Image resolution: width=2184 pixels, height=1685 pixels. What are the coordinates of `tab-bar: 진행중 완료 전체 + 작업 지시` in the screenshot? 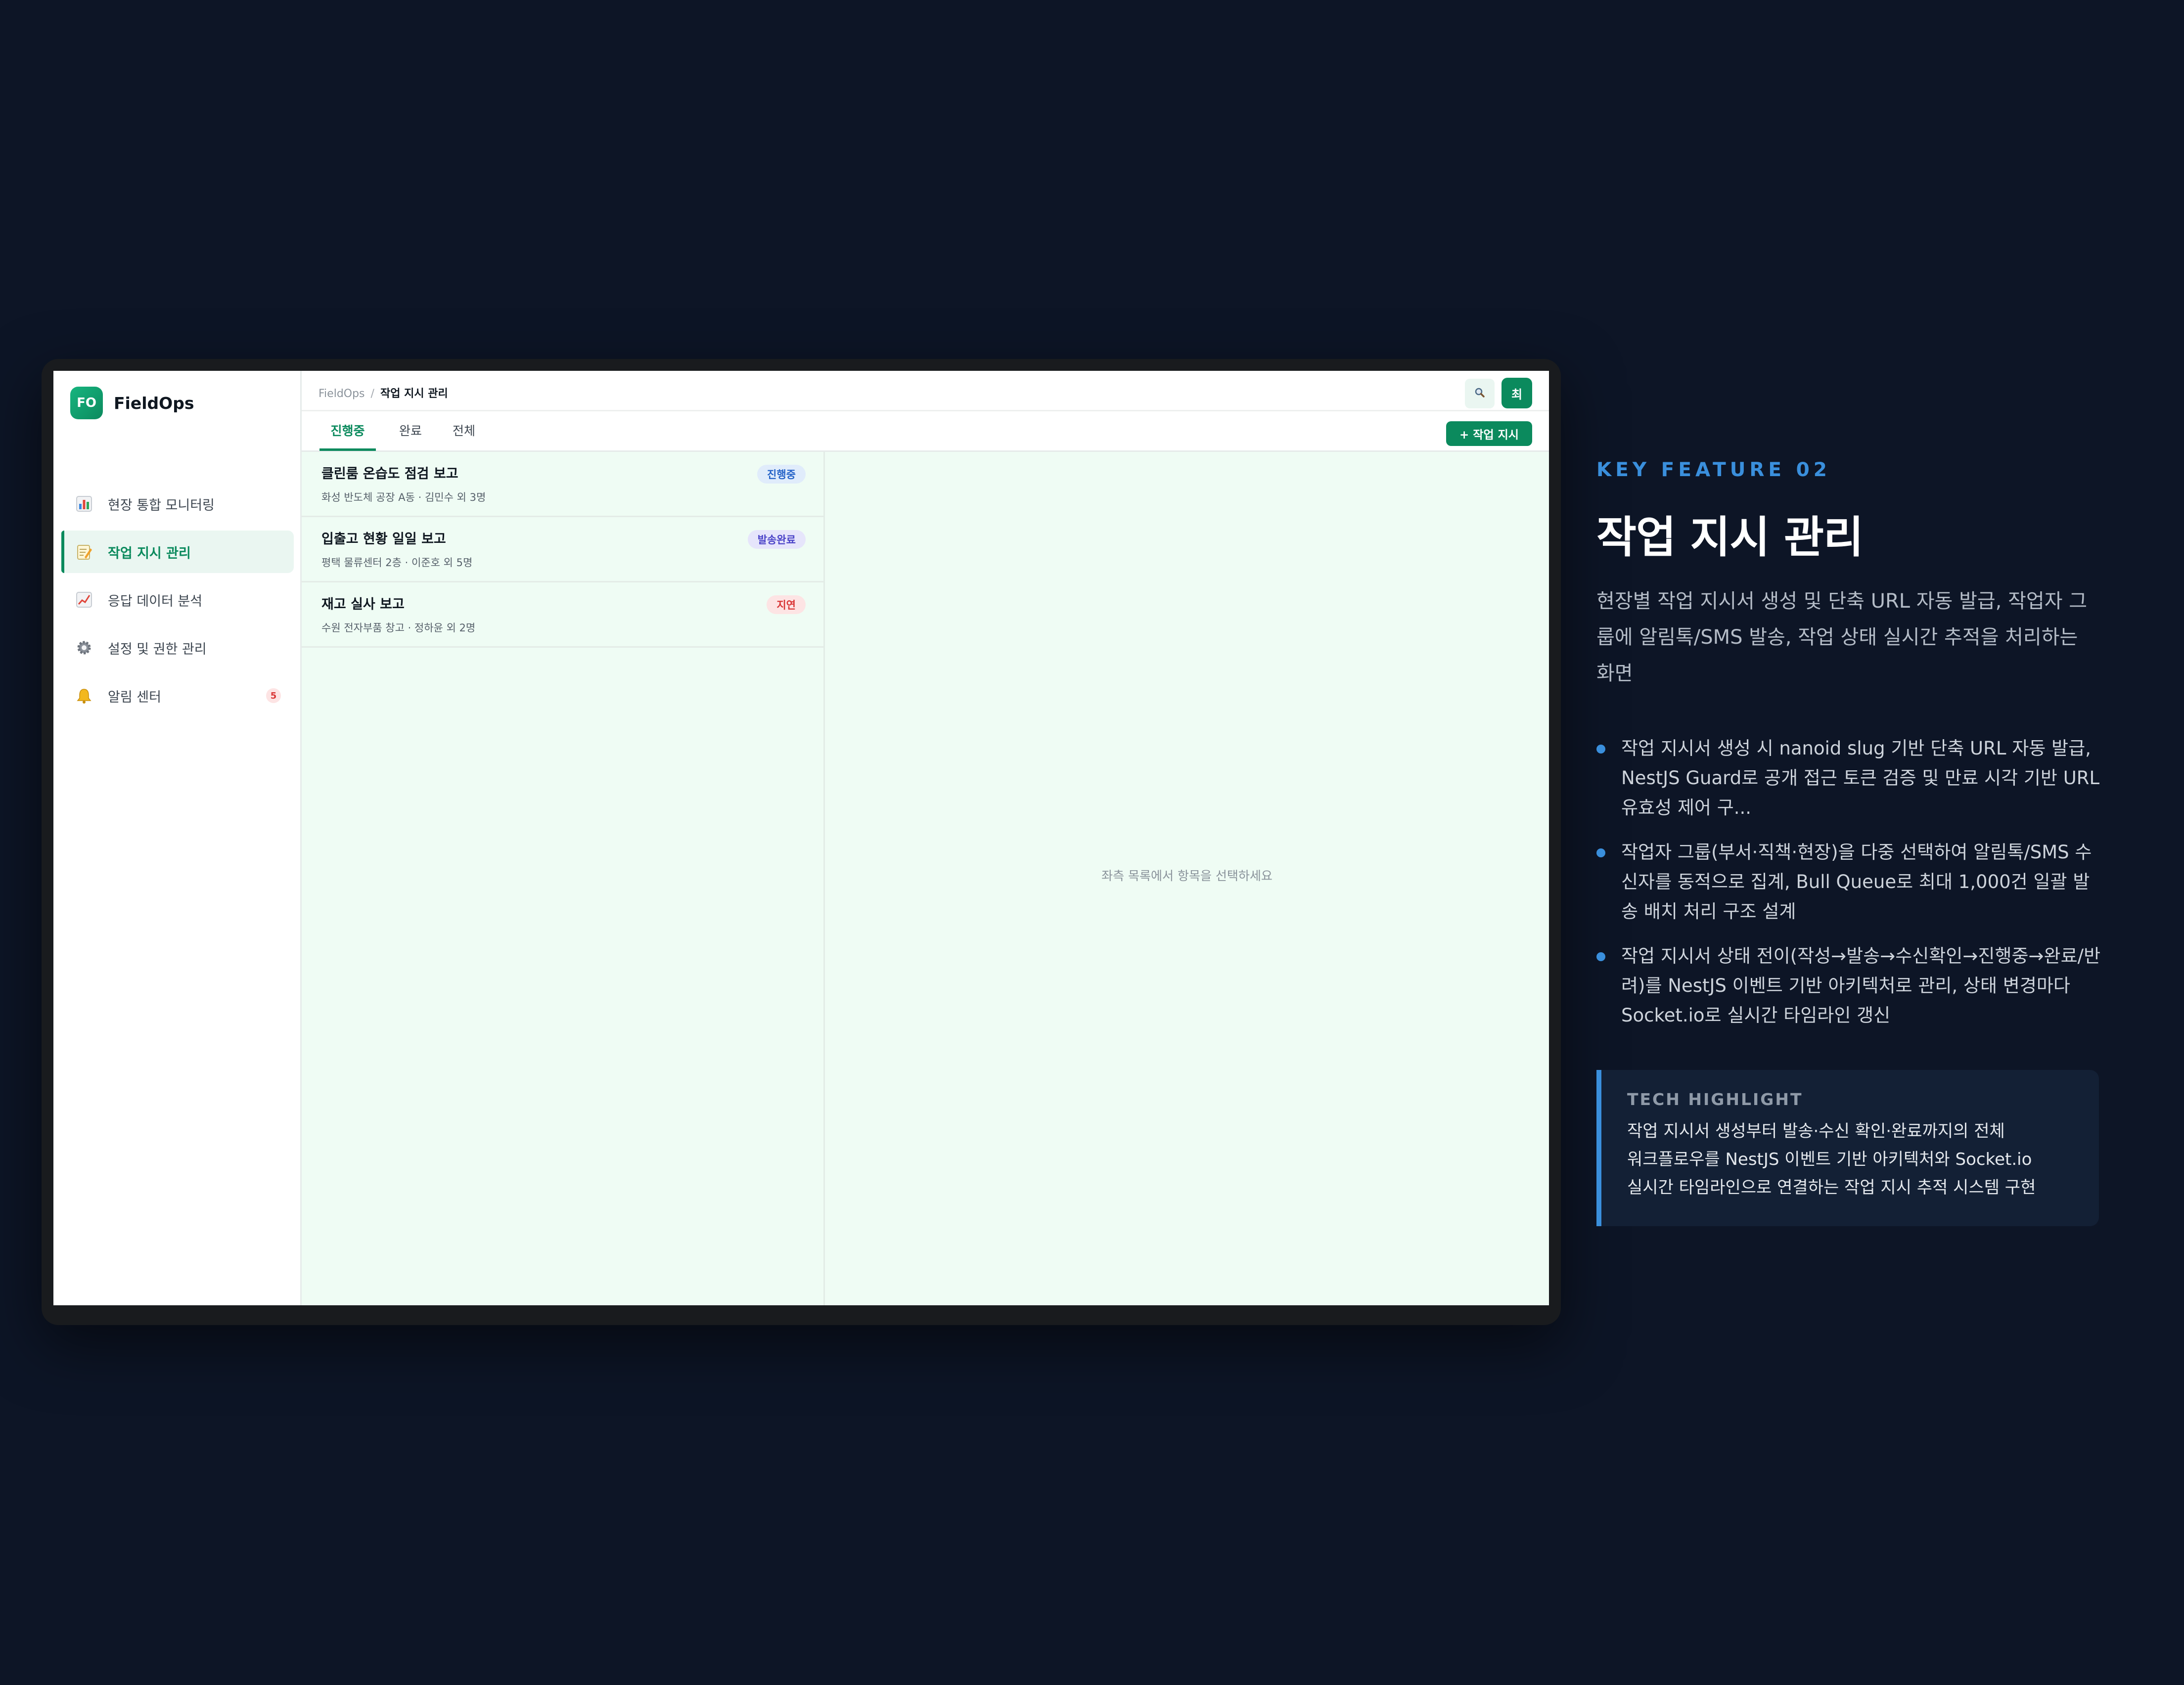 It's located at (925, 431).